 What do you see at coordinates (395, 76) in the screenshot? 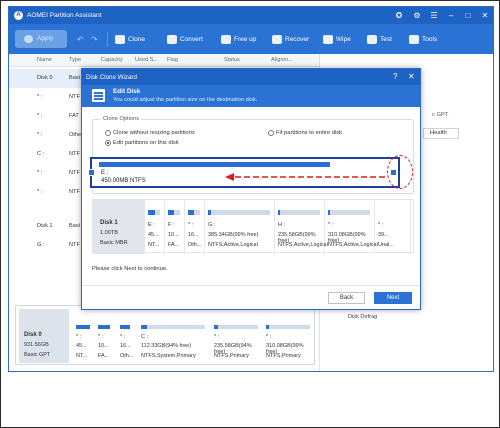
I see `help-icon: ?` at bounding box center [395, 76].